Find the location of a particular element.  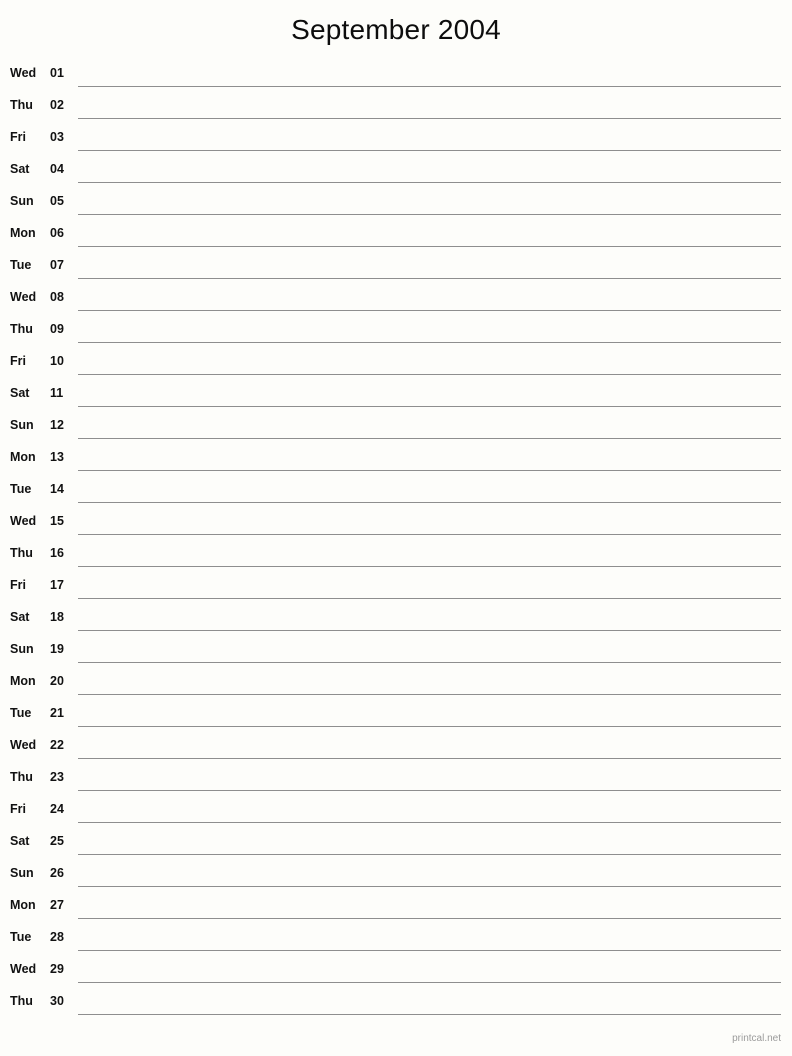

day-row-labels: Sun 05 is located at coordinates (39, 204).